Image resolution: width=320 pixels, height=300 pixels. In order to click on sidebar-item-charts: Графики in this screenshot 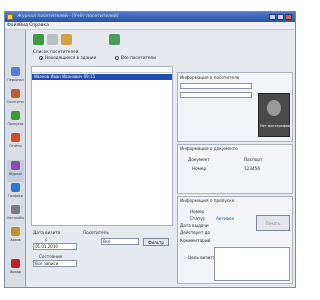, I will do `click(15, 193)`.